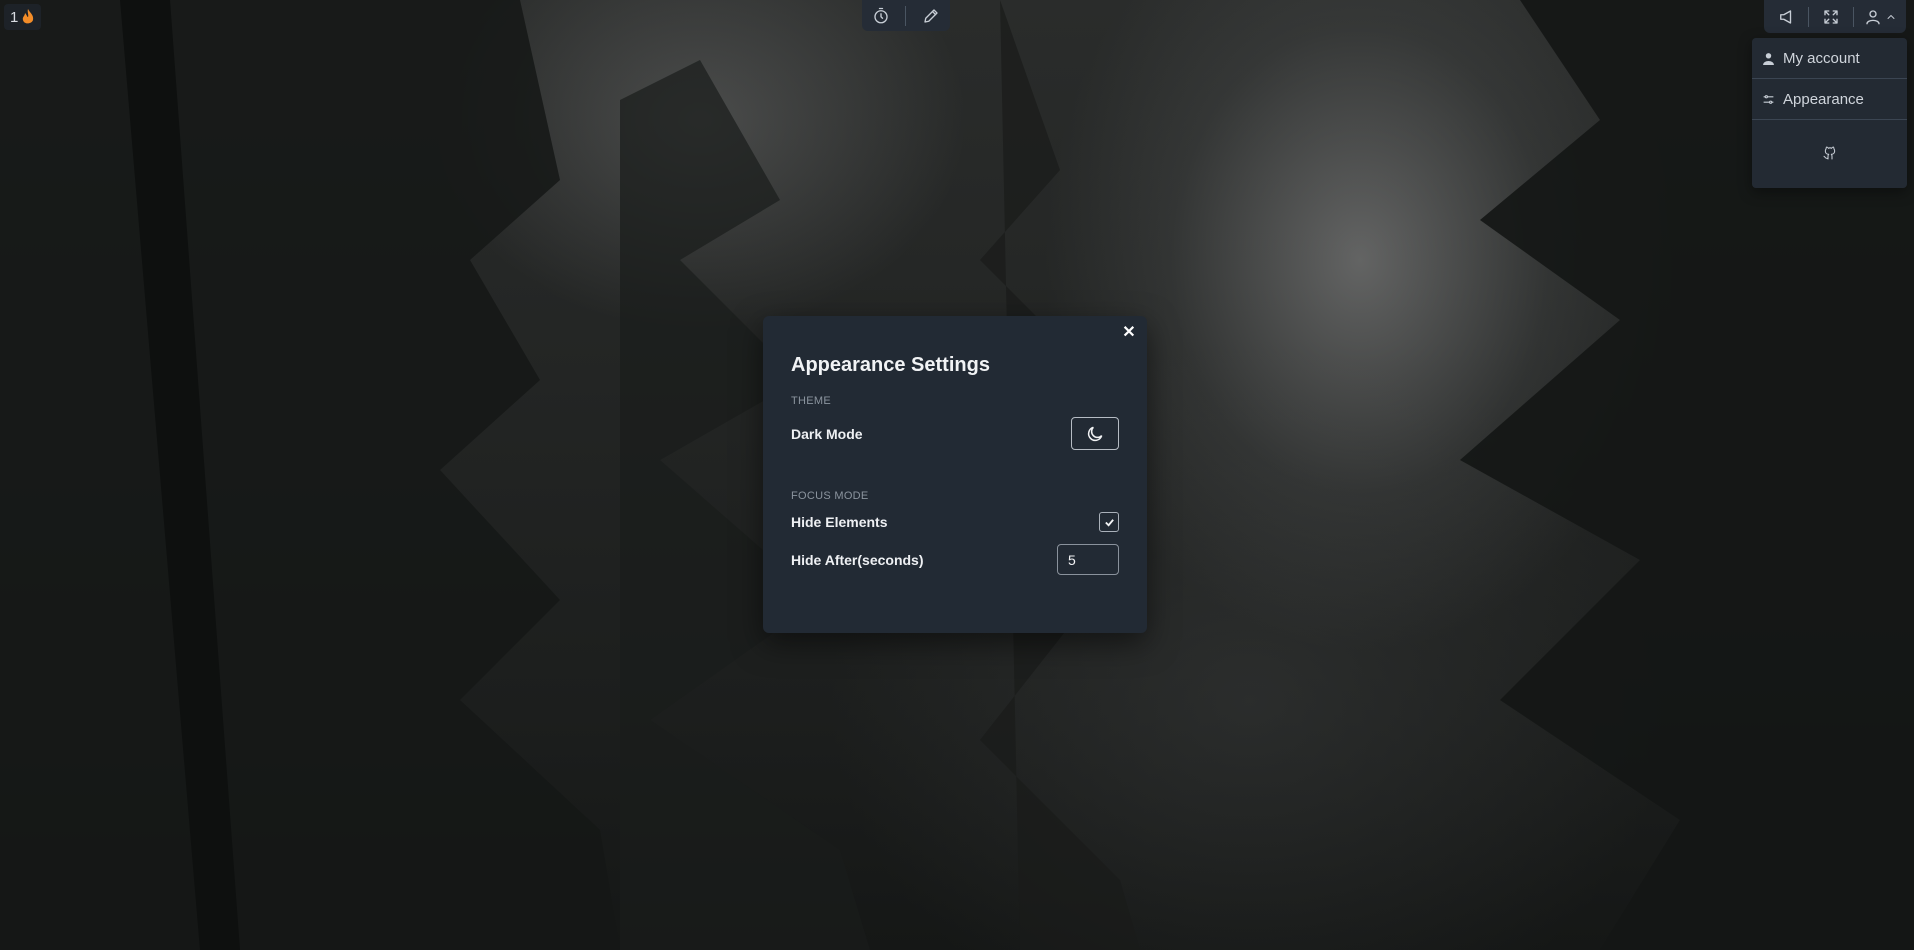 This screenshot has width=1914, height=950. What do you see at coordinates (1823, 99) in the screenshot?
I see `menu-item-label: Appearance` at bounding box center [1823, 99].